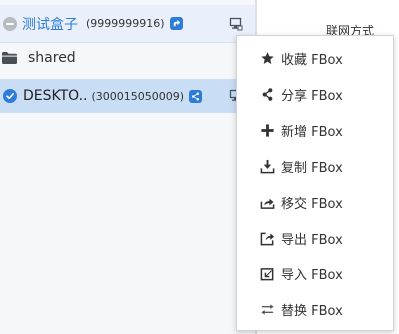 This screenshot has height=334, width=399. What do you see at coordinates (312, 311) in the screenshot?
I see `menu-item-label: 替换 FBox` at bounding box center [312, 311].